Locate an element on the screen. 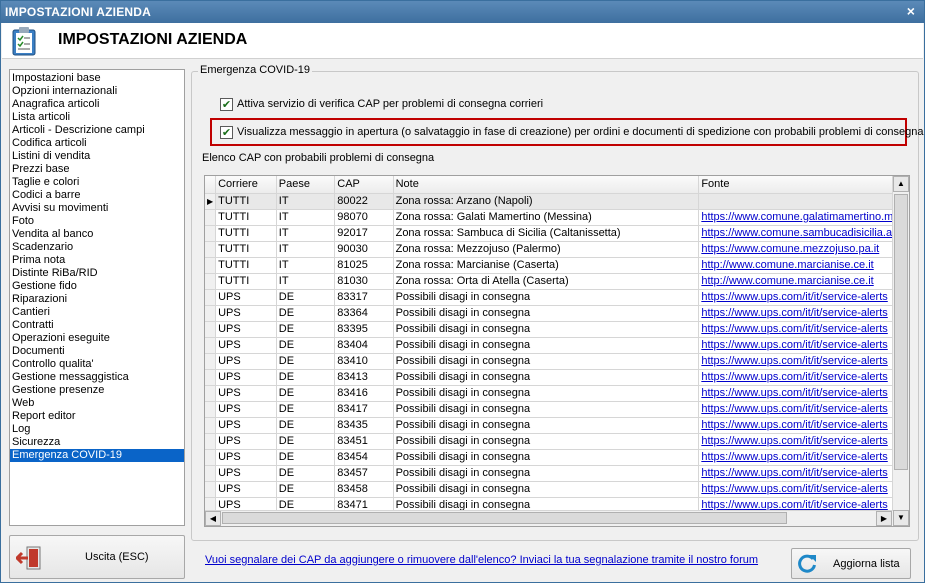 Image resolution: width=925 pixels, height=583 pixels. sidebar-item: Vendita al banco is located at coordinates (97, 234).